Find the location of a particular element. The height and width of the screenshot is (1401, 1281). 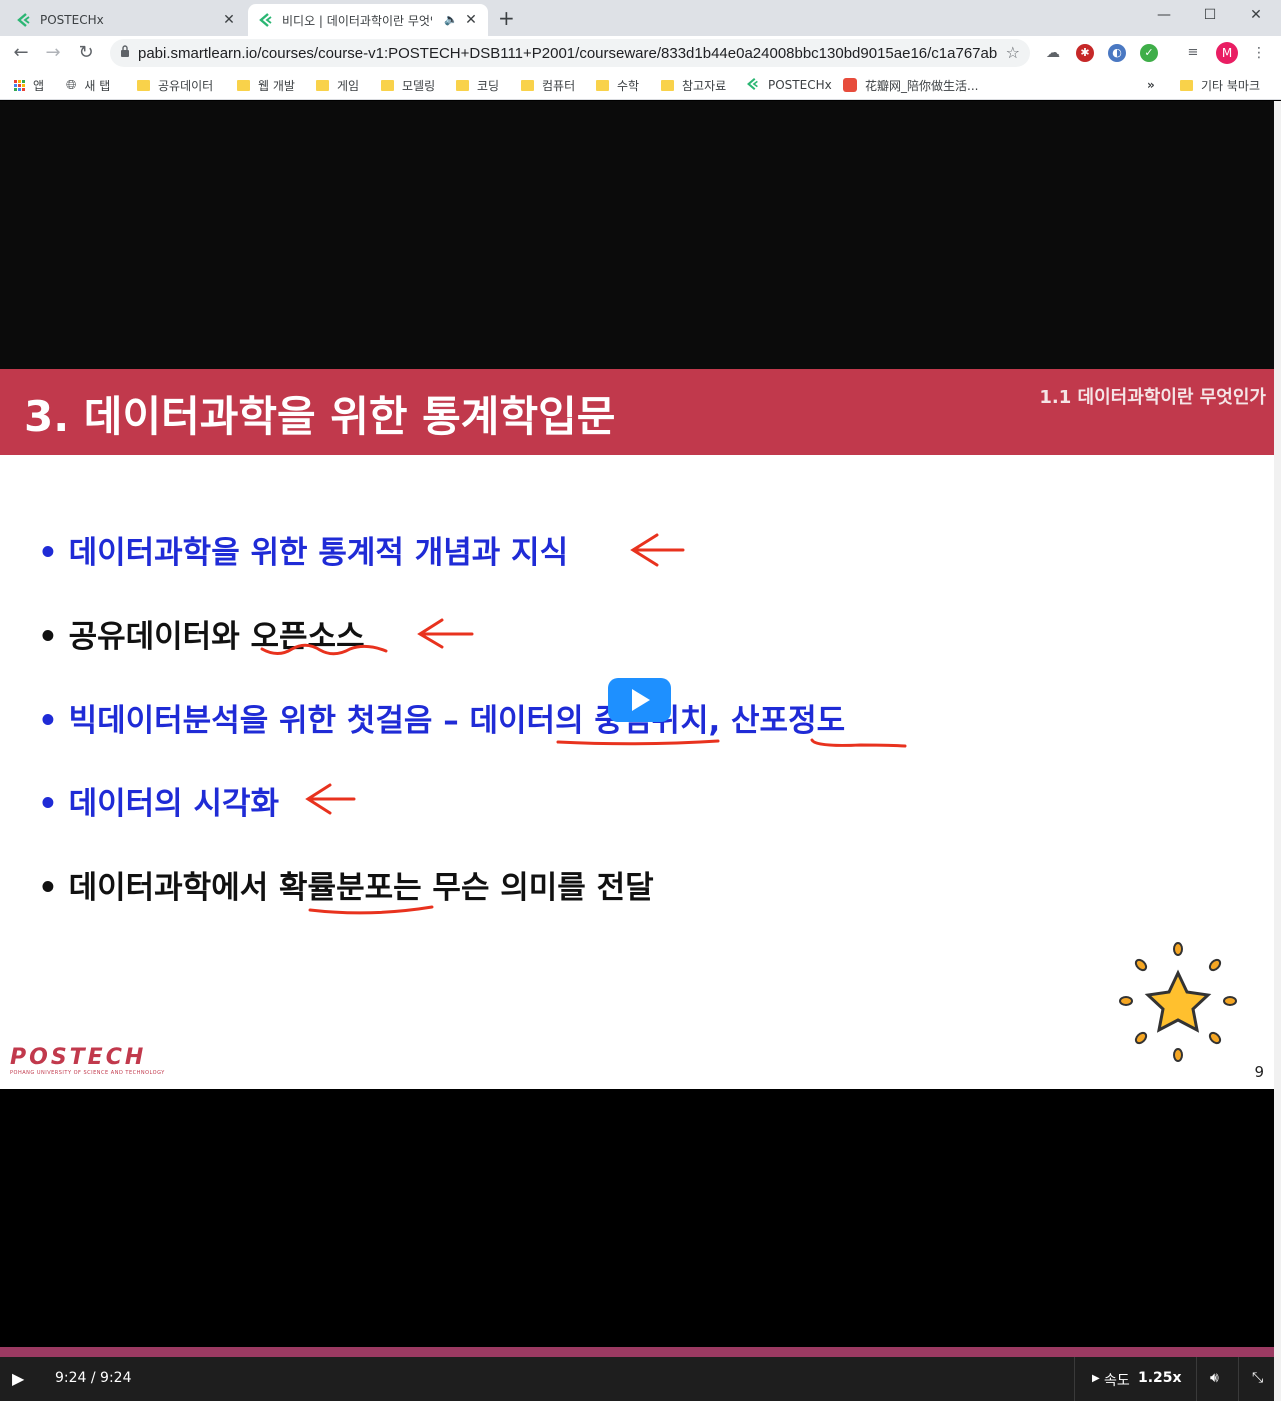

handwritten-annotations is located at coordinates (583, 724).